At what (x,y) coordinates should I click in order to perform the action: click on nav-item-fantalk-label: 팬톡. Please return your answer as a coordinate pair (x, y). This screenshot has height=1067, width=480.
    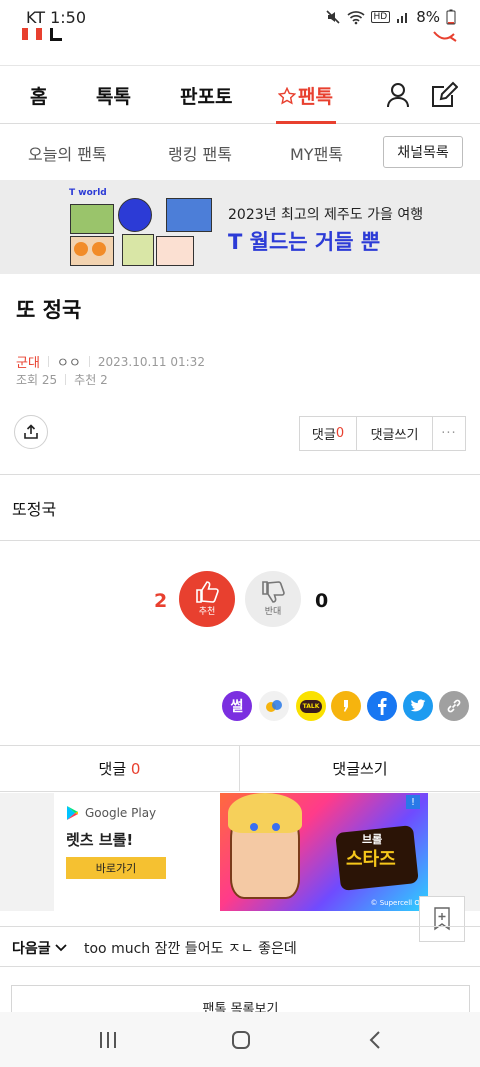
    Looking at the image, I should click on (315, 97).